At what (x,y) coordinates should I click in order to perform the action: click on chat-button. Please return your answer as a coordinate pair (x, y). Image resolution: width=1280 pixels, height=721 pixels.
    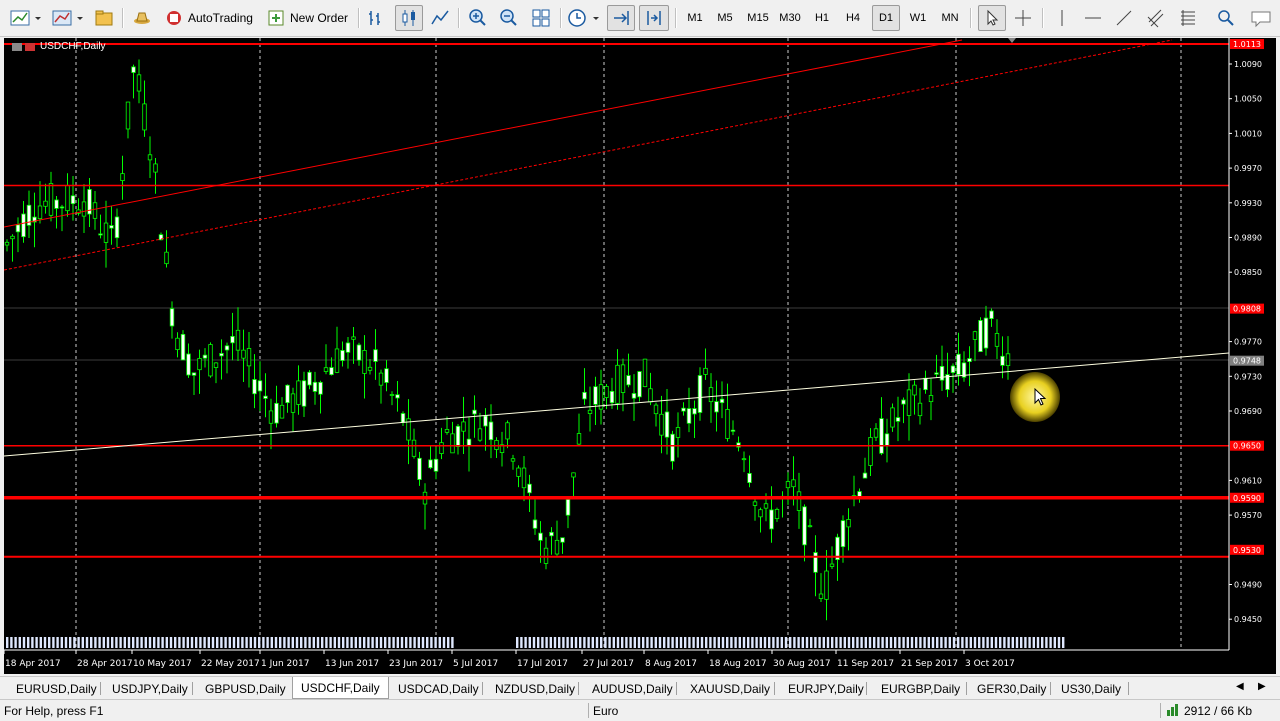
    Looking at the image, I should click on (1261, 18).